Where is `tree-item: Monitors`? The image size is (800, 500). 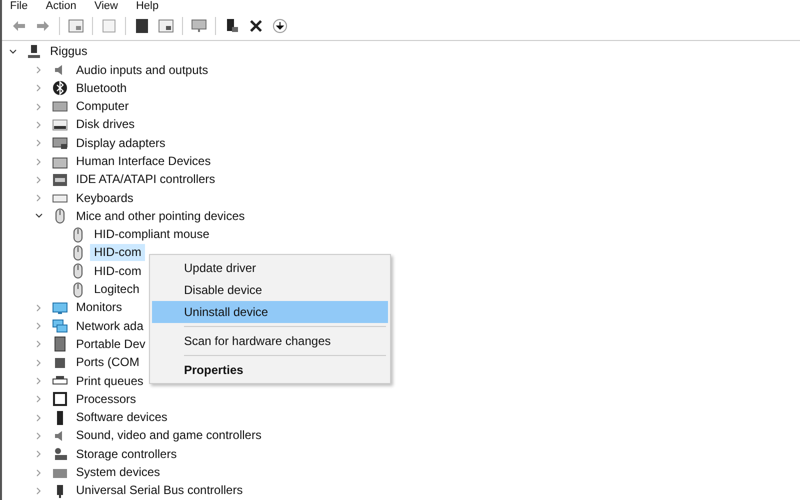 tree-item: Monitors is located at coordinates (99, 307).